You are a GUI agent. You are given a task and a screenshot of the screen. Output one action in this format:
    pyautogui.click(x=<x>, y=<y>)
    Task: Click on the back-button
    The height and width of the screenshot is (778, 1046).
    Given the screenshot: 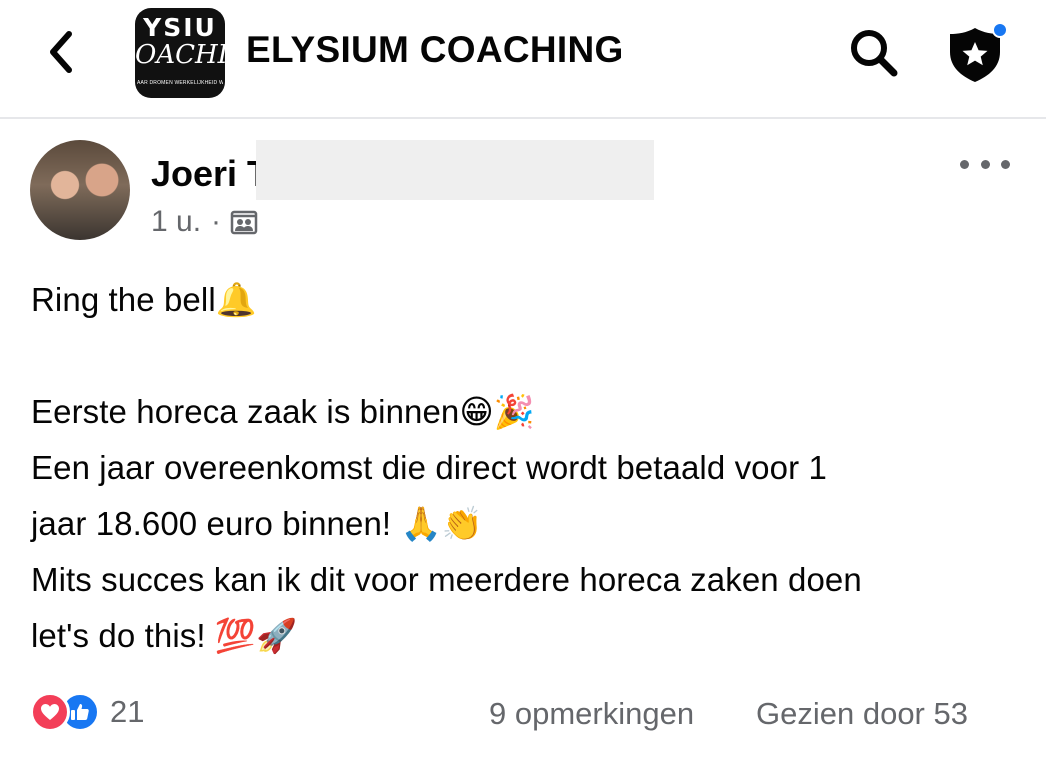 What is the action you would take?
    pyautogui.click(x=60, y=52)
    